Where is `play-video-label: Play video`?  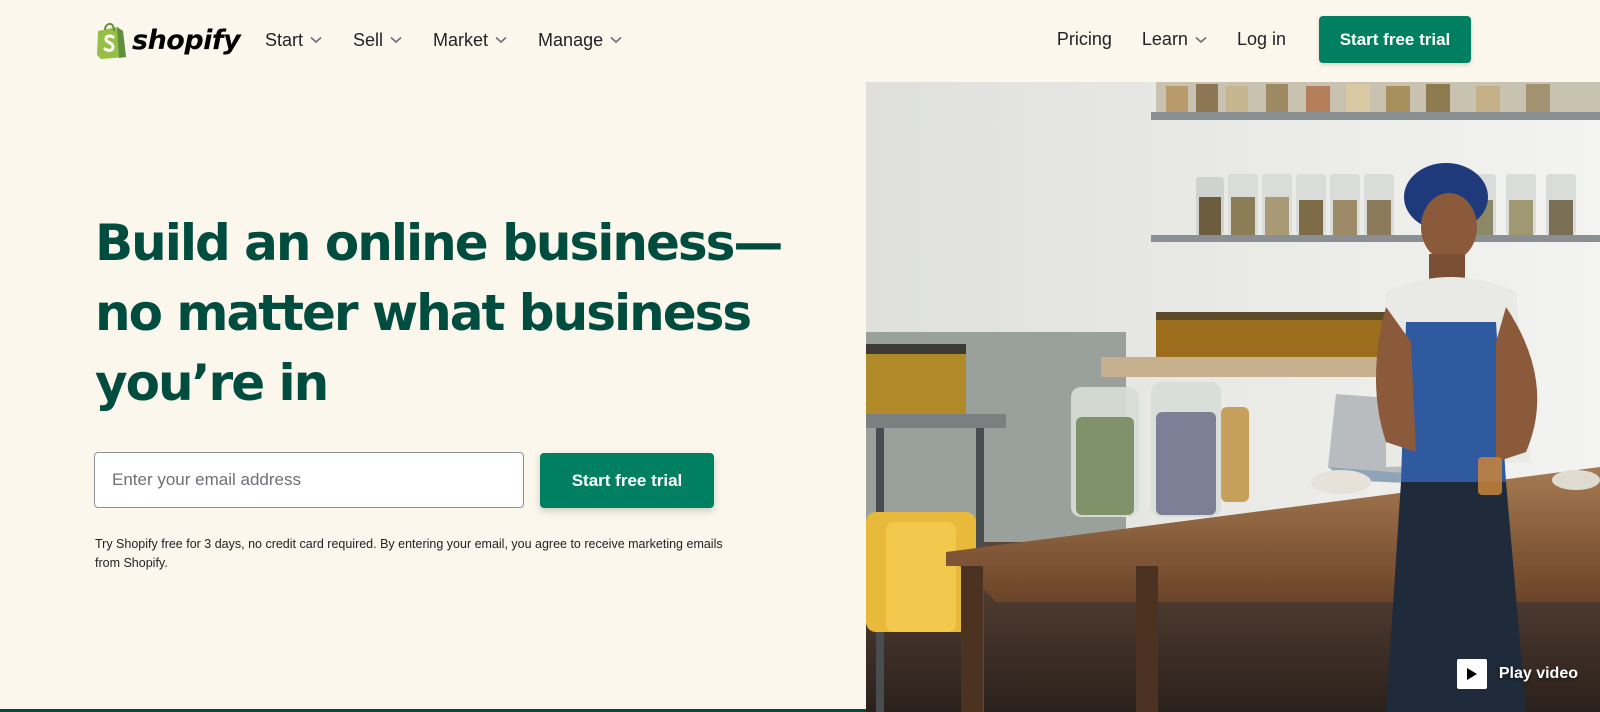
play-video-label: Play video is located at coordinates (1538, 673).